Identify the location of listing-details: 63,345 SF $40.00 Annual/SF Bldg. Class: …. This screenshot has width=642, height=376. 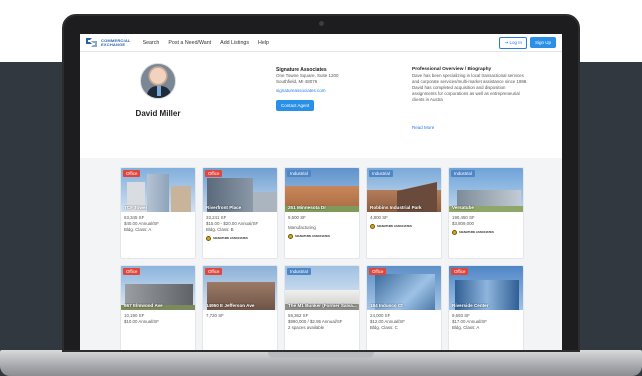
(158, 222).